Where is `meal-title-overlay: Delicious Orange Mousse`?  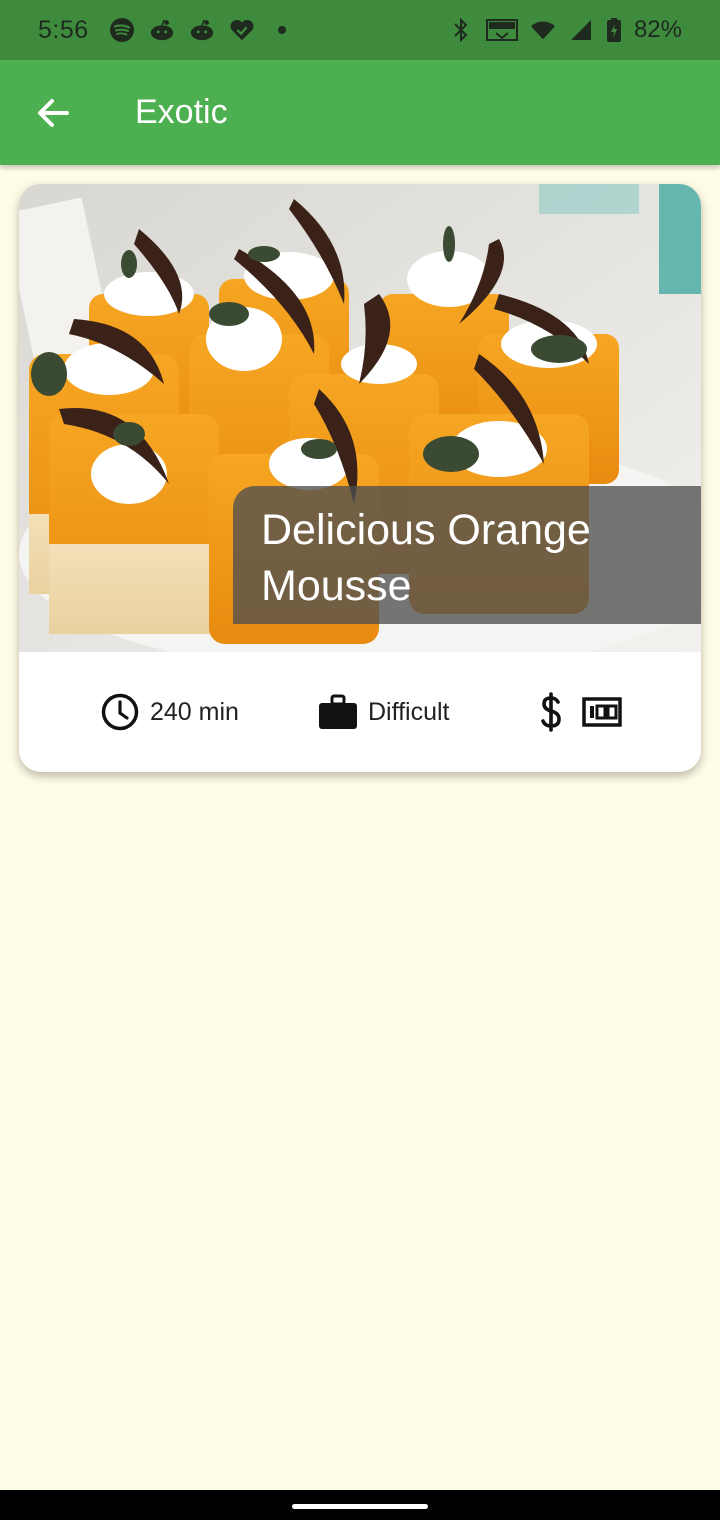 meal-title-overlay: Delicious Orange Mousse is located at coordinates (467, 555).